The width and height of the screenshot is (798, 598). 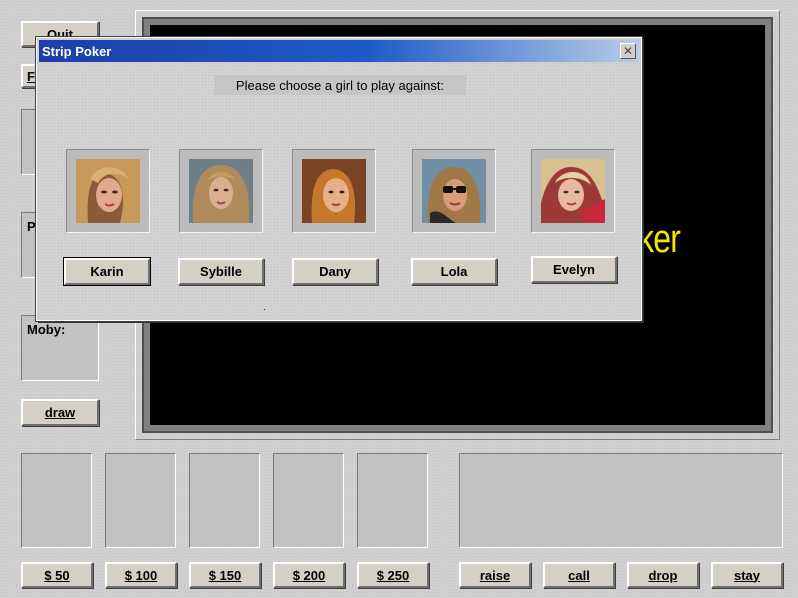 I want to click on dialog-prompt: Please choose a girl to play against:, so click(x=340, y=85).